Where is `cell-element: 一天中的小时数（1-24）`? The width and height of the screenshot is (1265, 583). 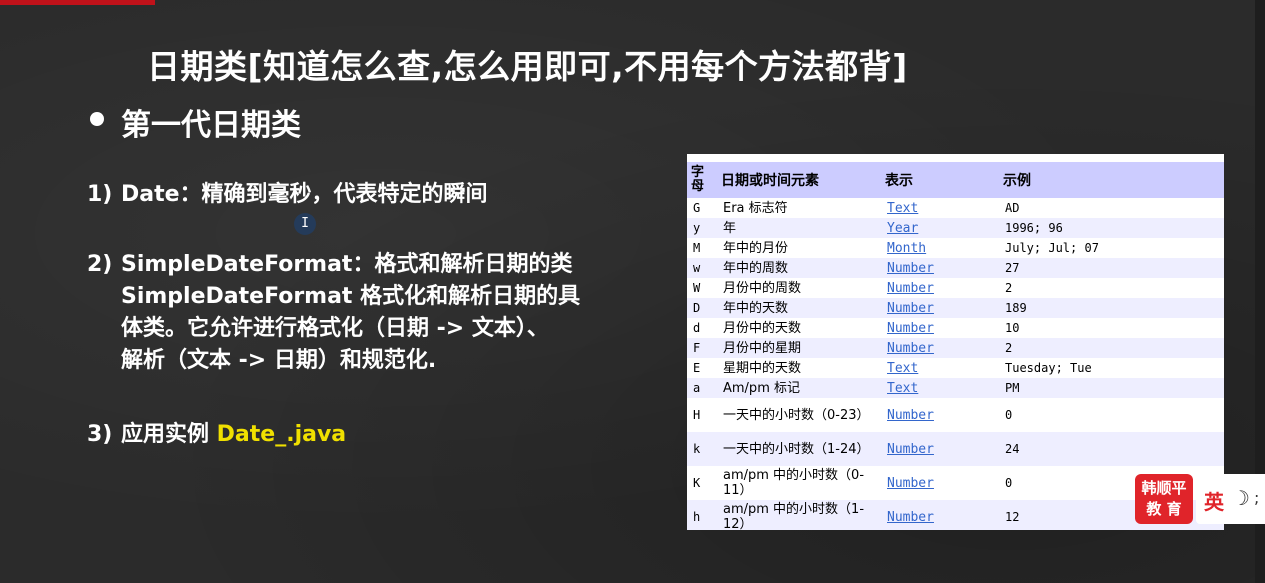 cell-element: 一天中的小时数（1-24） is located at coordinates (799, 449).